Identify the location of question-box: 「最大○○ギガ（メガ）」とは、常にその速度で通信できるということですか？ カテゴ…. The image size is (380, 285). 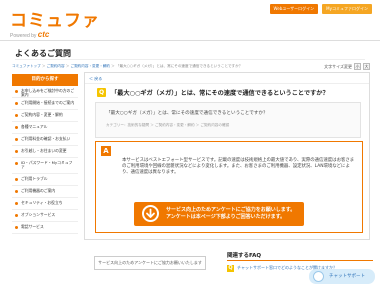
(228, 120).